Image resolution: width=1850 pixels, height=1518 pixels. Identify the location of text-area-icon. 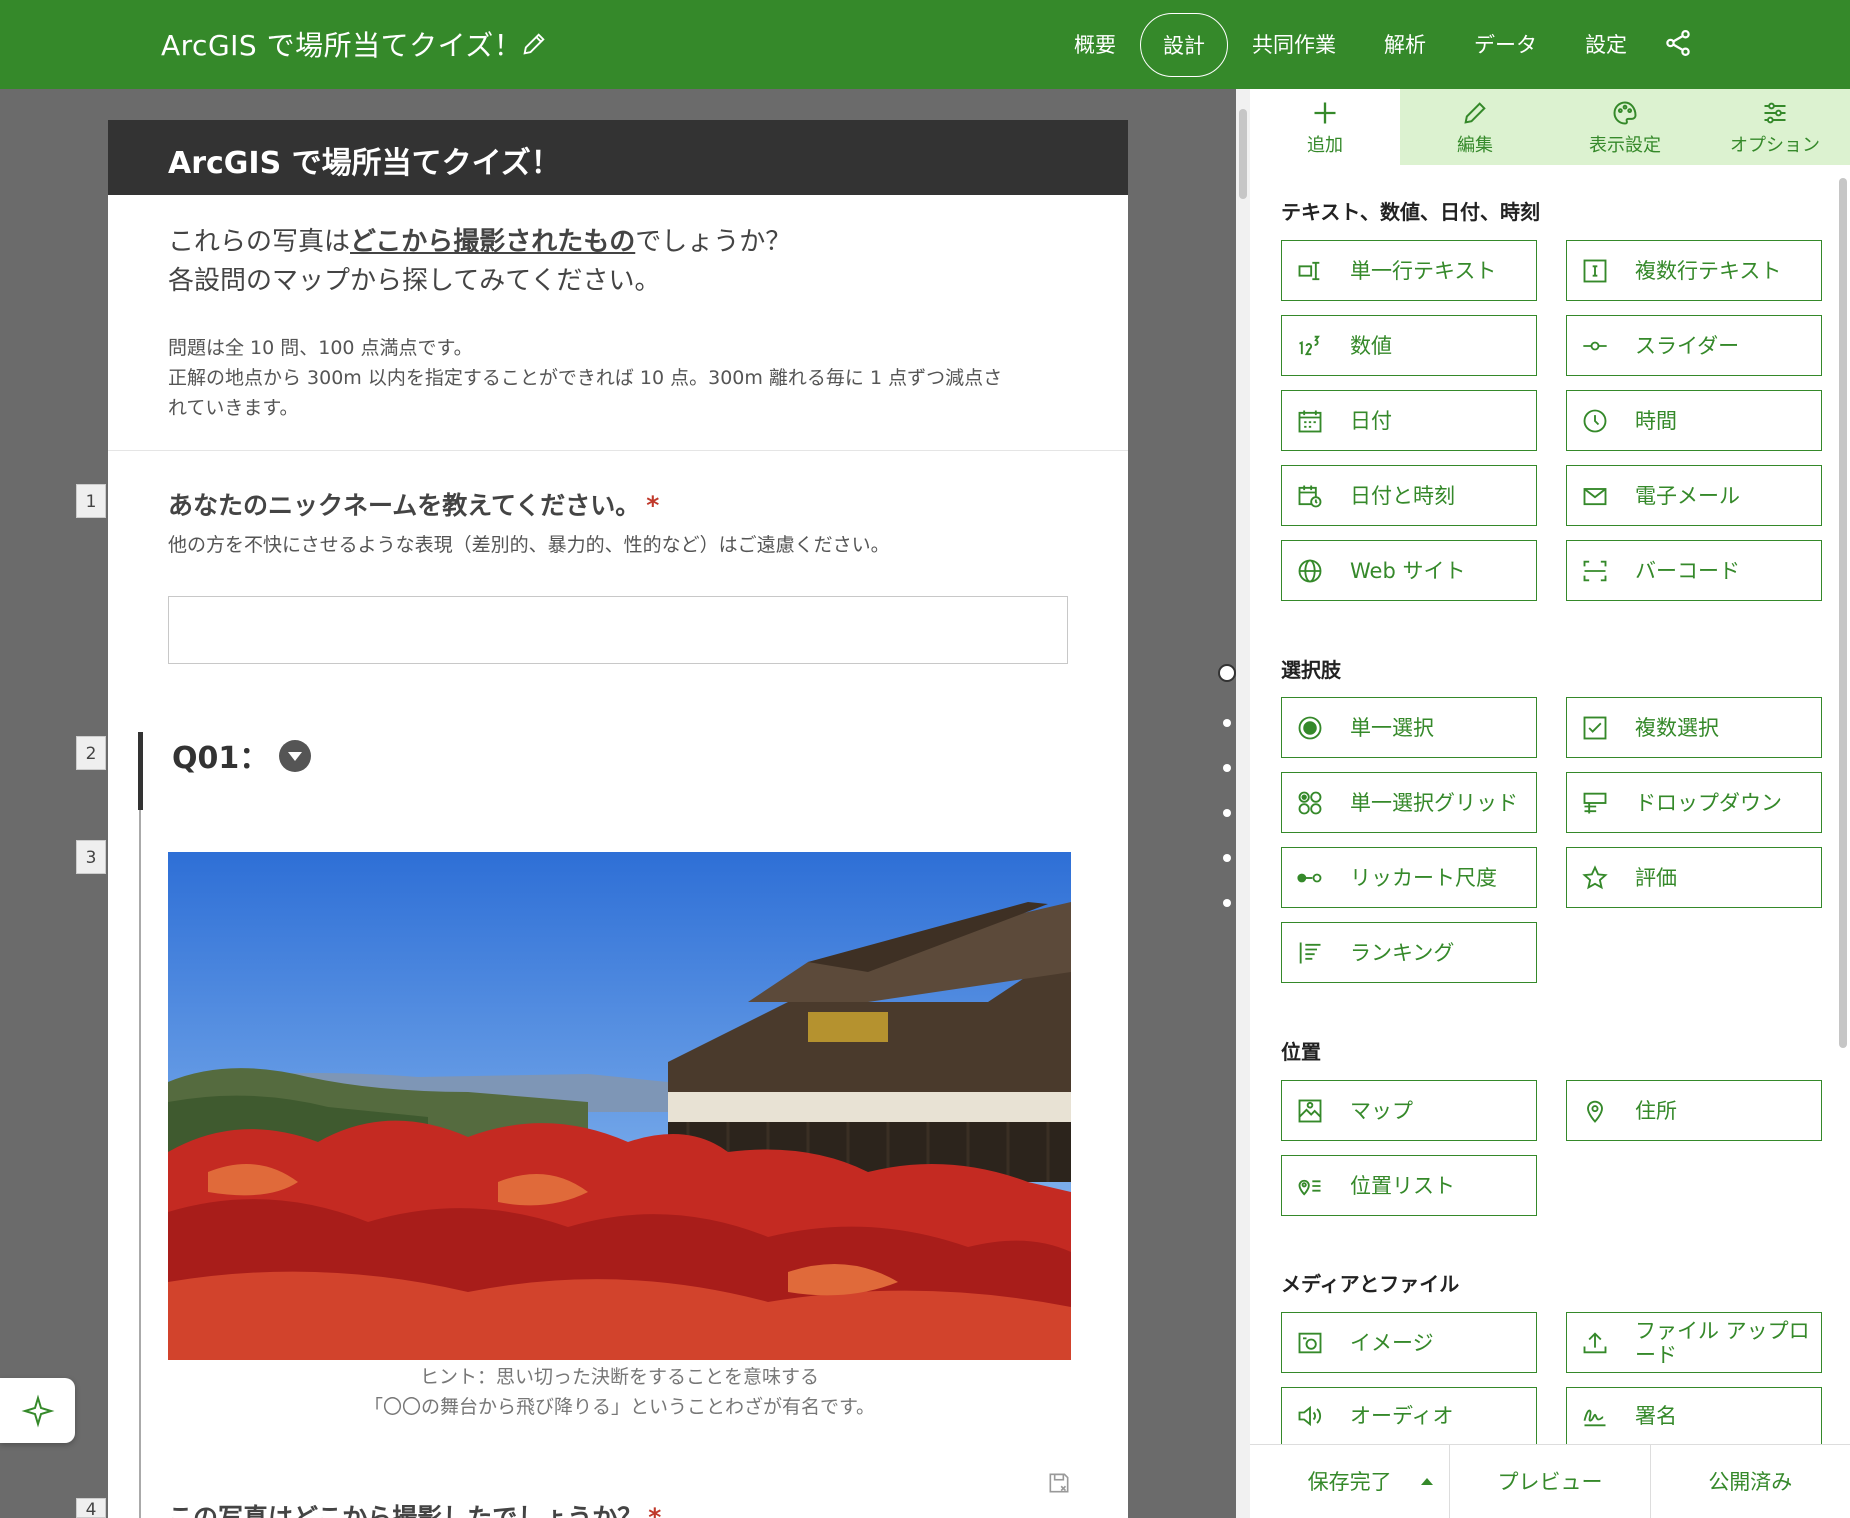
(1595, 270).